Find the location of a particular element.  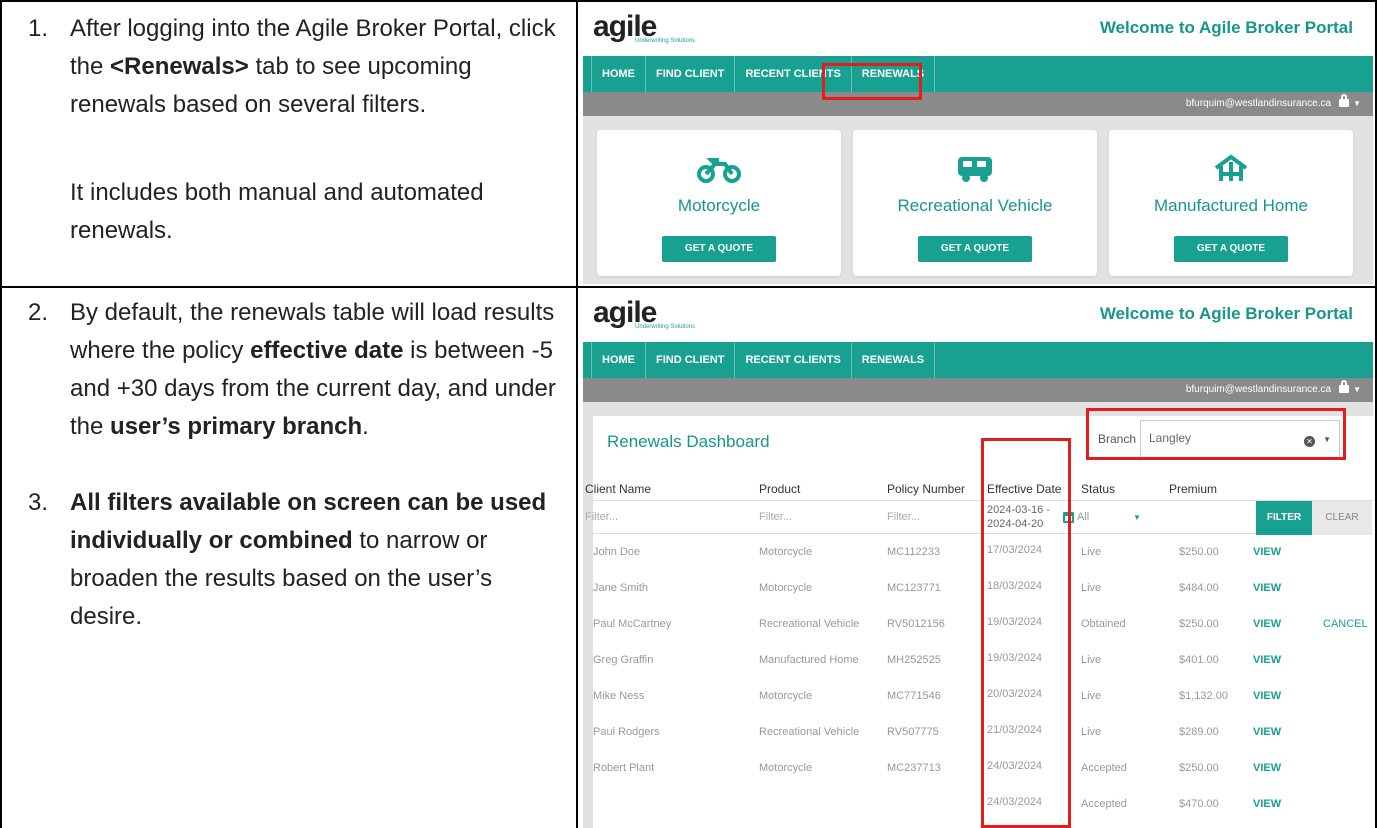

table-column-divider is located at coordinates (577, 414).